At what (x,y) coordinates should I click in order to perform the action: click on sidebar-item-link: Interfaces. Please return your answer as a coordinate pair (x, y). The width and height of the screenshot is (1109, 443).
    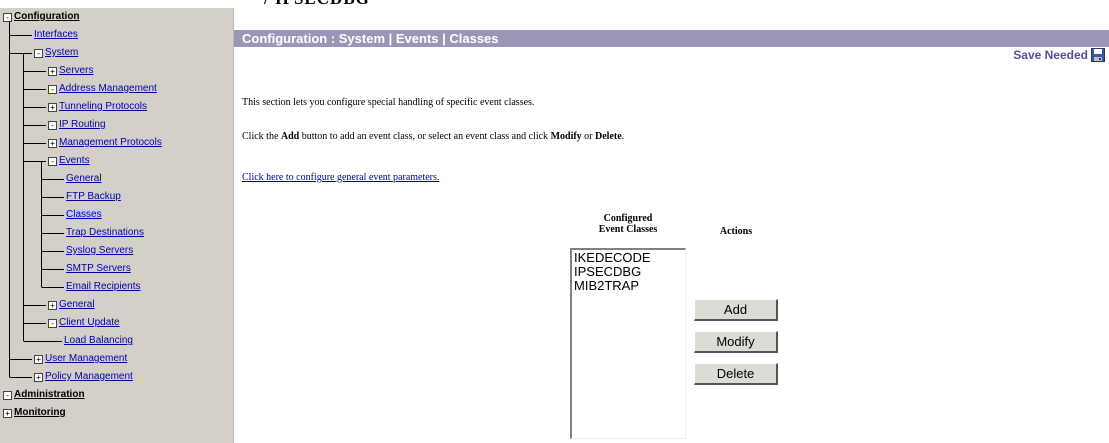
    Looking at the image, I should click on (56, 34).